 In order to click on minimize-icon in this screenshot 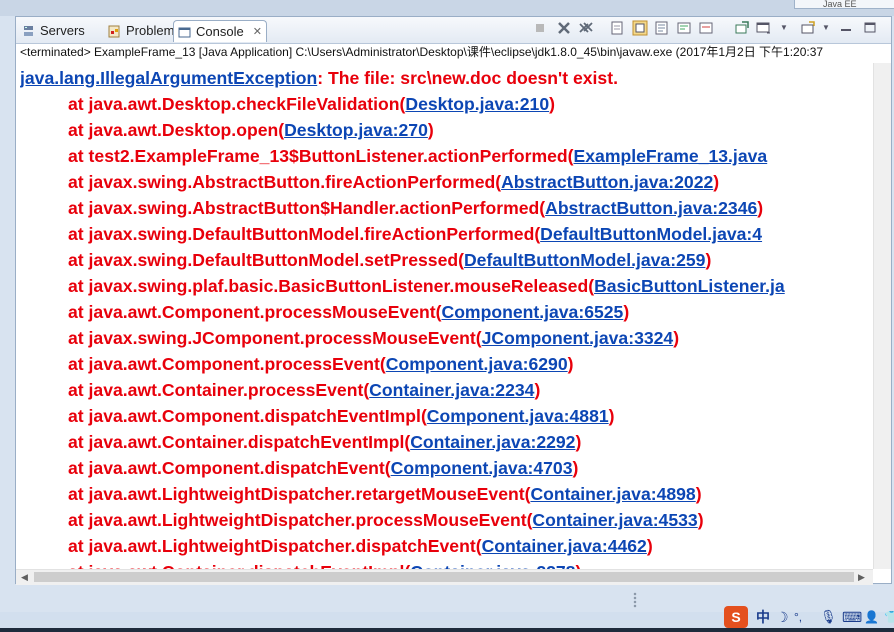, I will do `click(846, 28)`.